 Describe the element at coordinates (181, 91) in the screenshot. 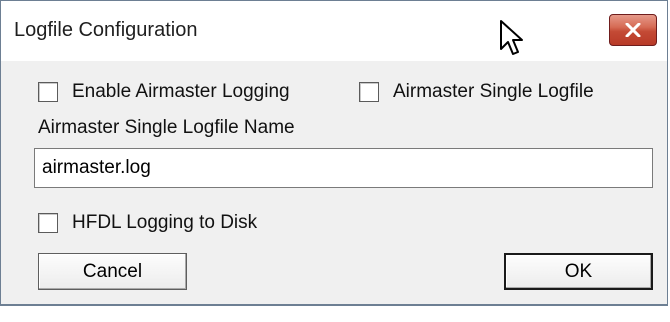

I see `enable-airmaster-logging-label: Enable Airmaster Logging` at that location.